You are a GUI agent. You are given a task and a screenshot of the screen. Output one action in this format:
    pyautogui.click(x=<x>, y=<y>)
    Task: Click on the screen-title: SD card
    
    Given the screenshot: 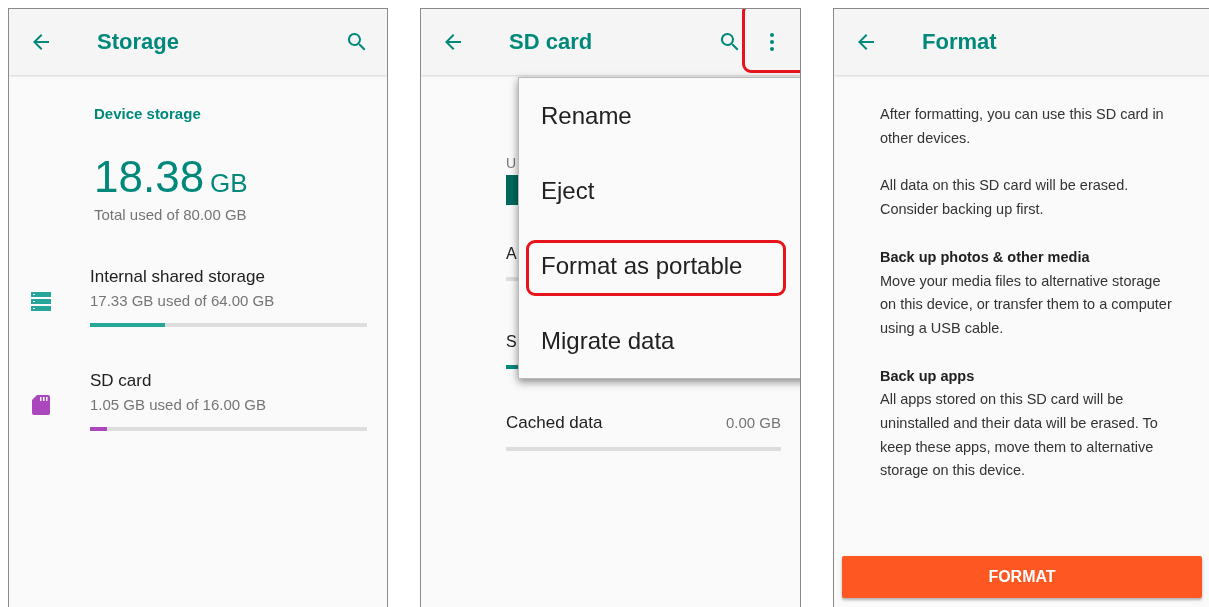 What is the action you would take?
    pyautogui.click(x=551, y=42)
    